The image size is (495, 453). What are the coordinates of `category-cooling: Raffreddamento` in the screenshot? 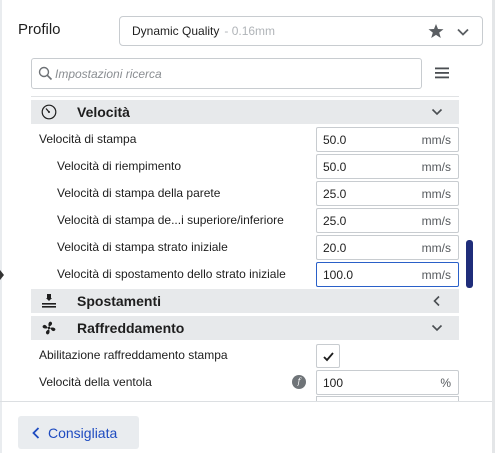 It's located at (245, 328).